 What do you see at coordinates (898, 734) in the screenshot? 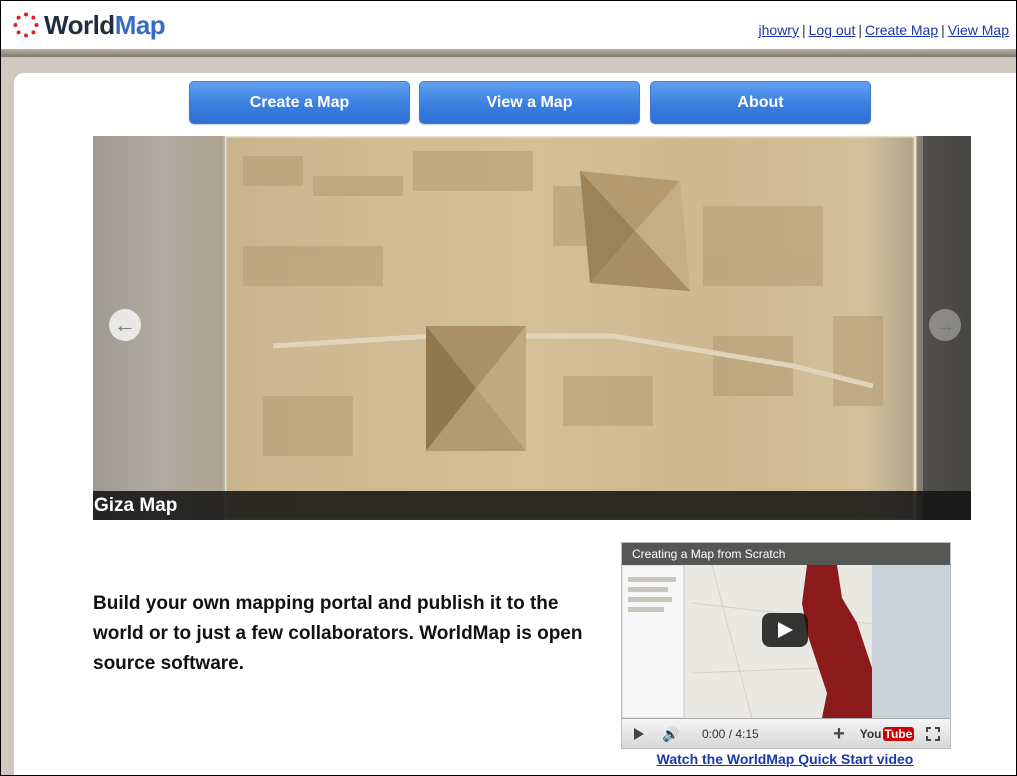
I see `youtube-logo-tube: Tube` at bounding box center [898, 734].